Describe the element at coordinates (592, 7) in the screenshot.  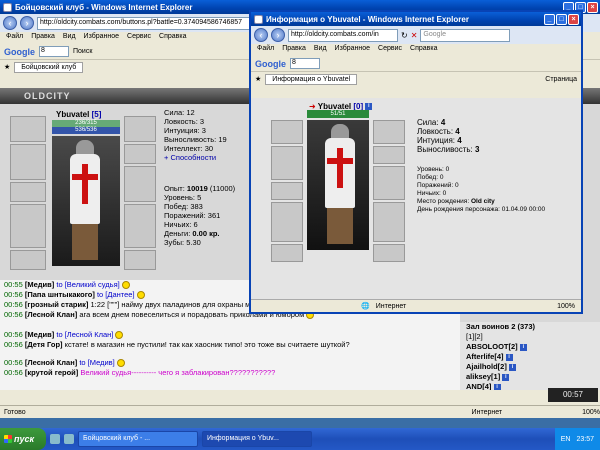
I see `close-button: ×` at that location.